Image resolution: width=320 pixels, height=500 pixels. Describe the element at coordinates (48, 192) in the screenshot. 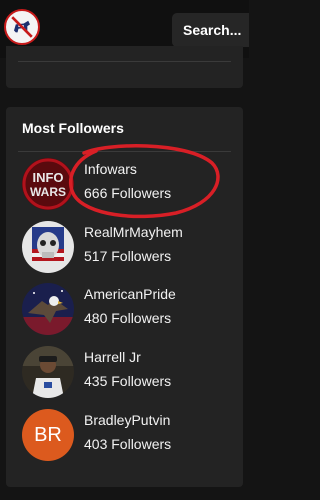

I see `svg-text: WARS` at that location.